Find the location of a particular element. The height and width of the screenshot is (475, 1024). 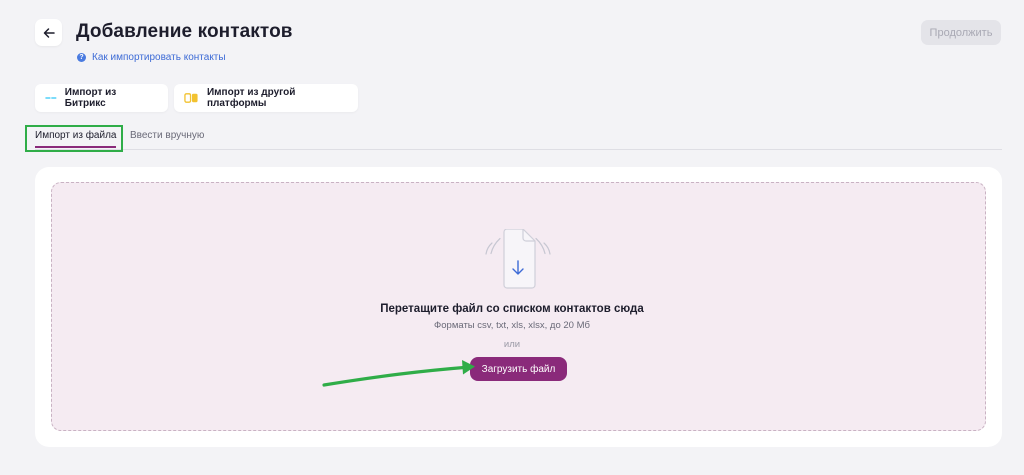

continue-button: Продолжить is located at coordinates (961, 32).